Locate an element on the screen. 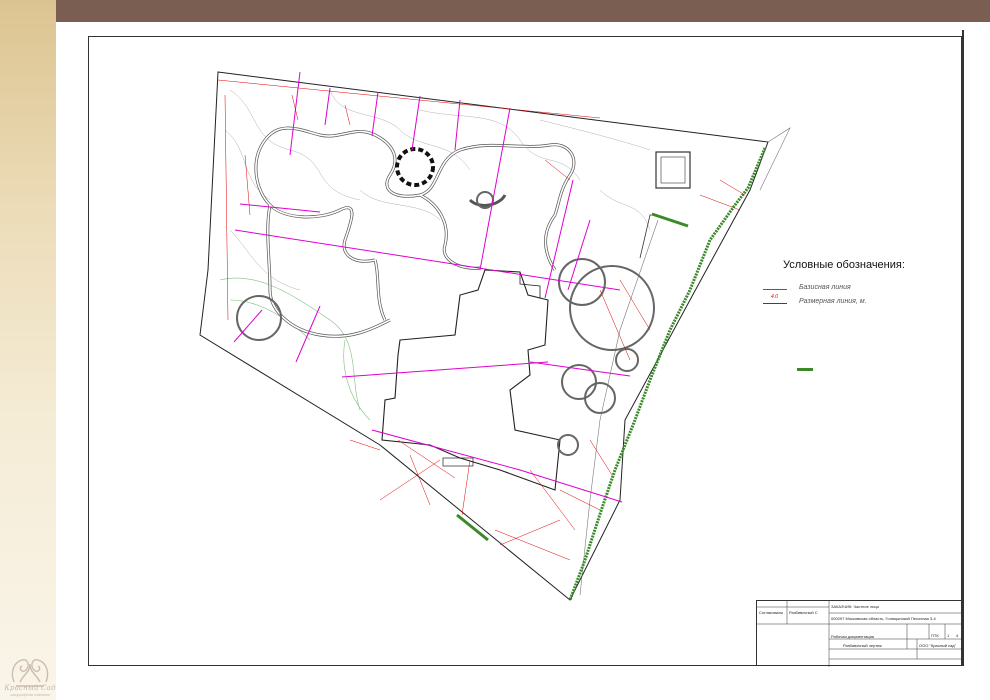 This screenshot has width=990, height=700. sheet-num-text: 1 is located at coordinates (948, 635).